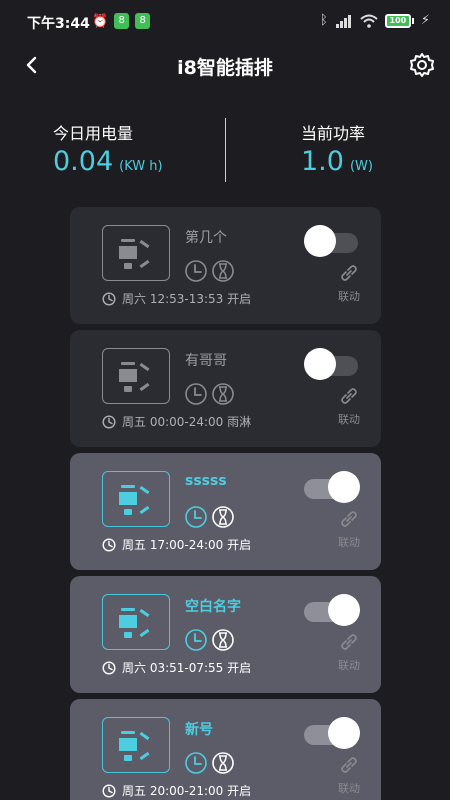 The image size is (450, 800). What do you see at coordinates (187, 299) in the screenshot?
I see `schedule-text: 周六 12:53-13:53 开启` at bounding box center [187, 299].